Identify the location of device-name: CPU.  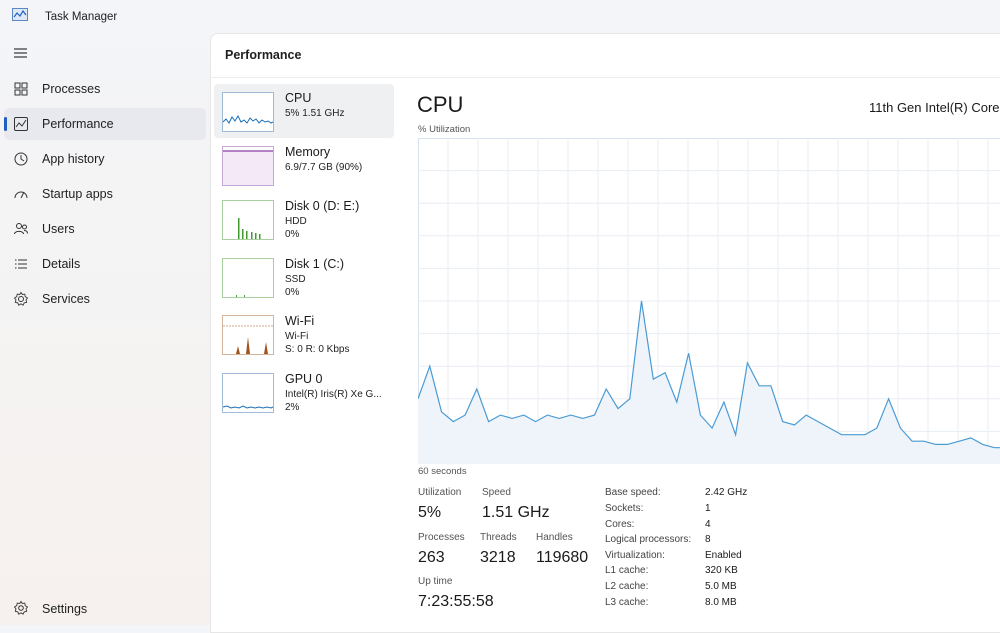
(298, 98).